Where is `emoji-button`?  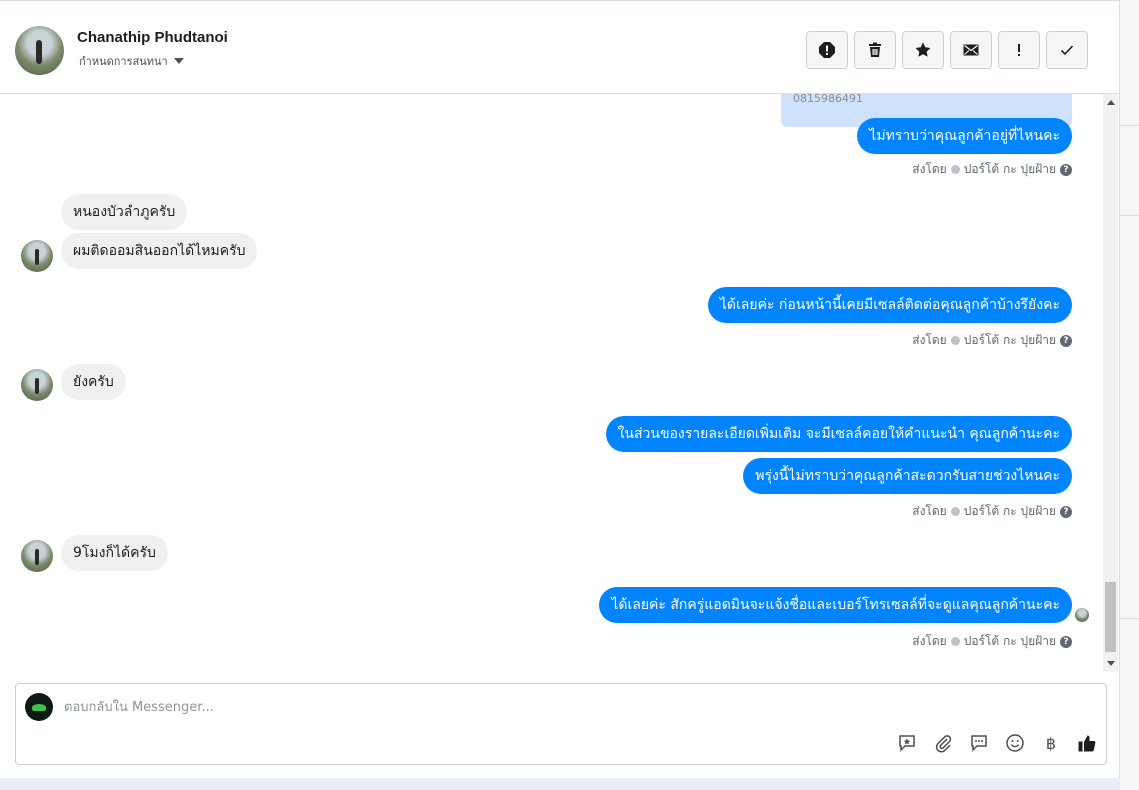 emoji-button is located at coordinates (1015, 743).